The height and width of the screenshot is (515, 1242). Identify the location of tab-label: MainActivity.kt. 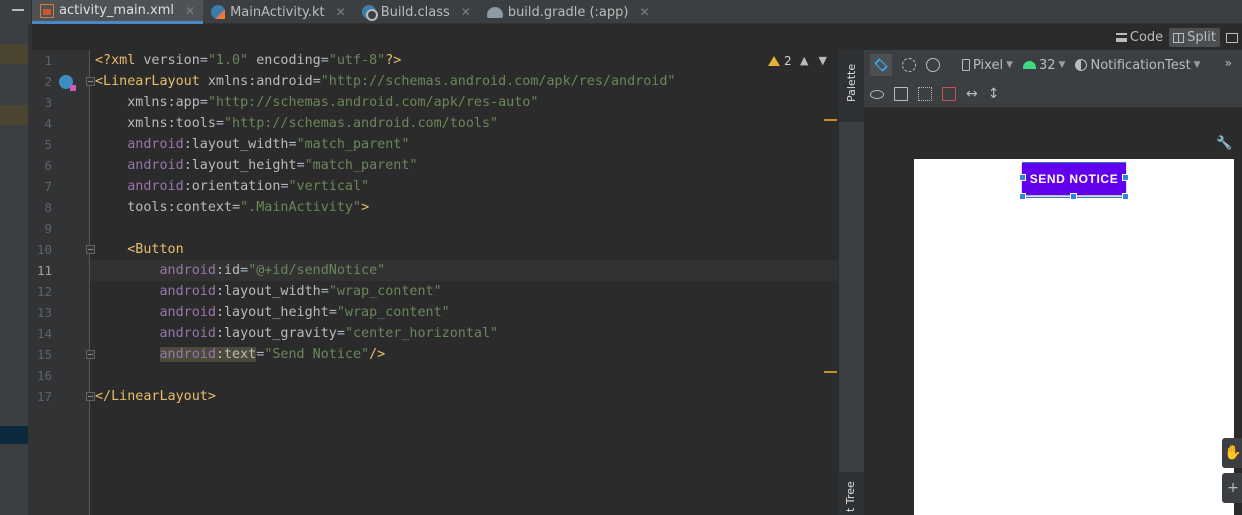
(277, 12).